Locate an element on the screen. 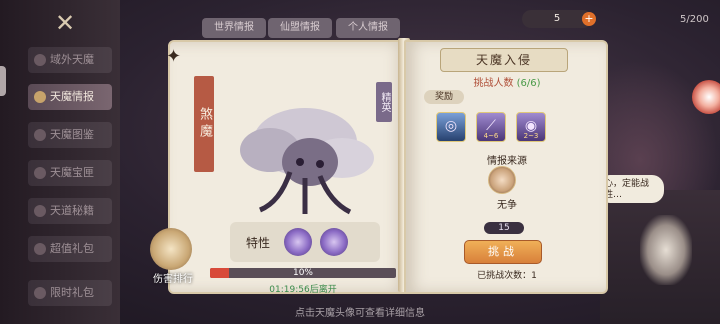 This screenshot has width=720, height=324. npc-figure is located at coordinates (666, 250).